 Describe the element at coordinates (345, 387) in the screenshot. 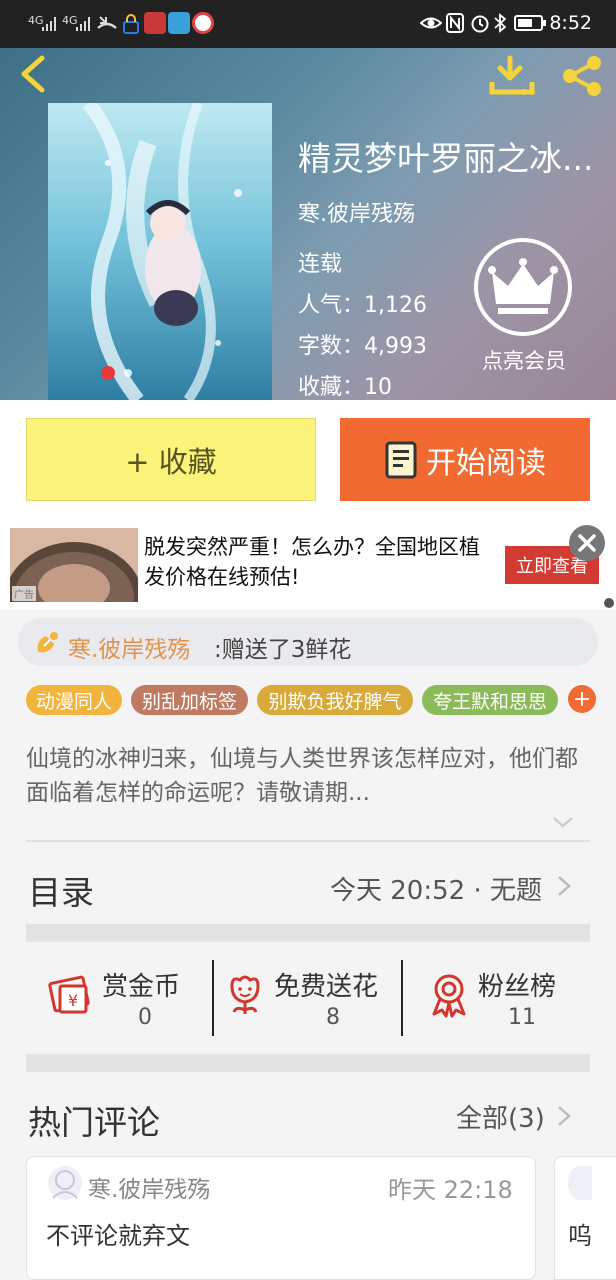

I see `book-favorites: 收藏：10` at that location.